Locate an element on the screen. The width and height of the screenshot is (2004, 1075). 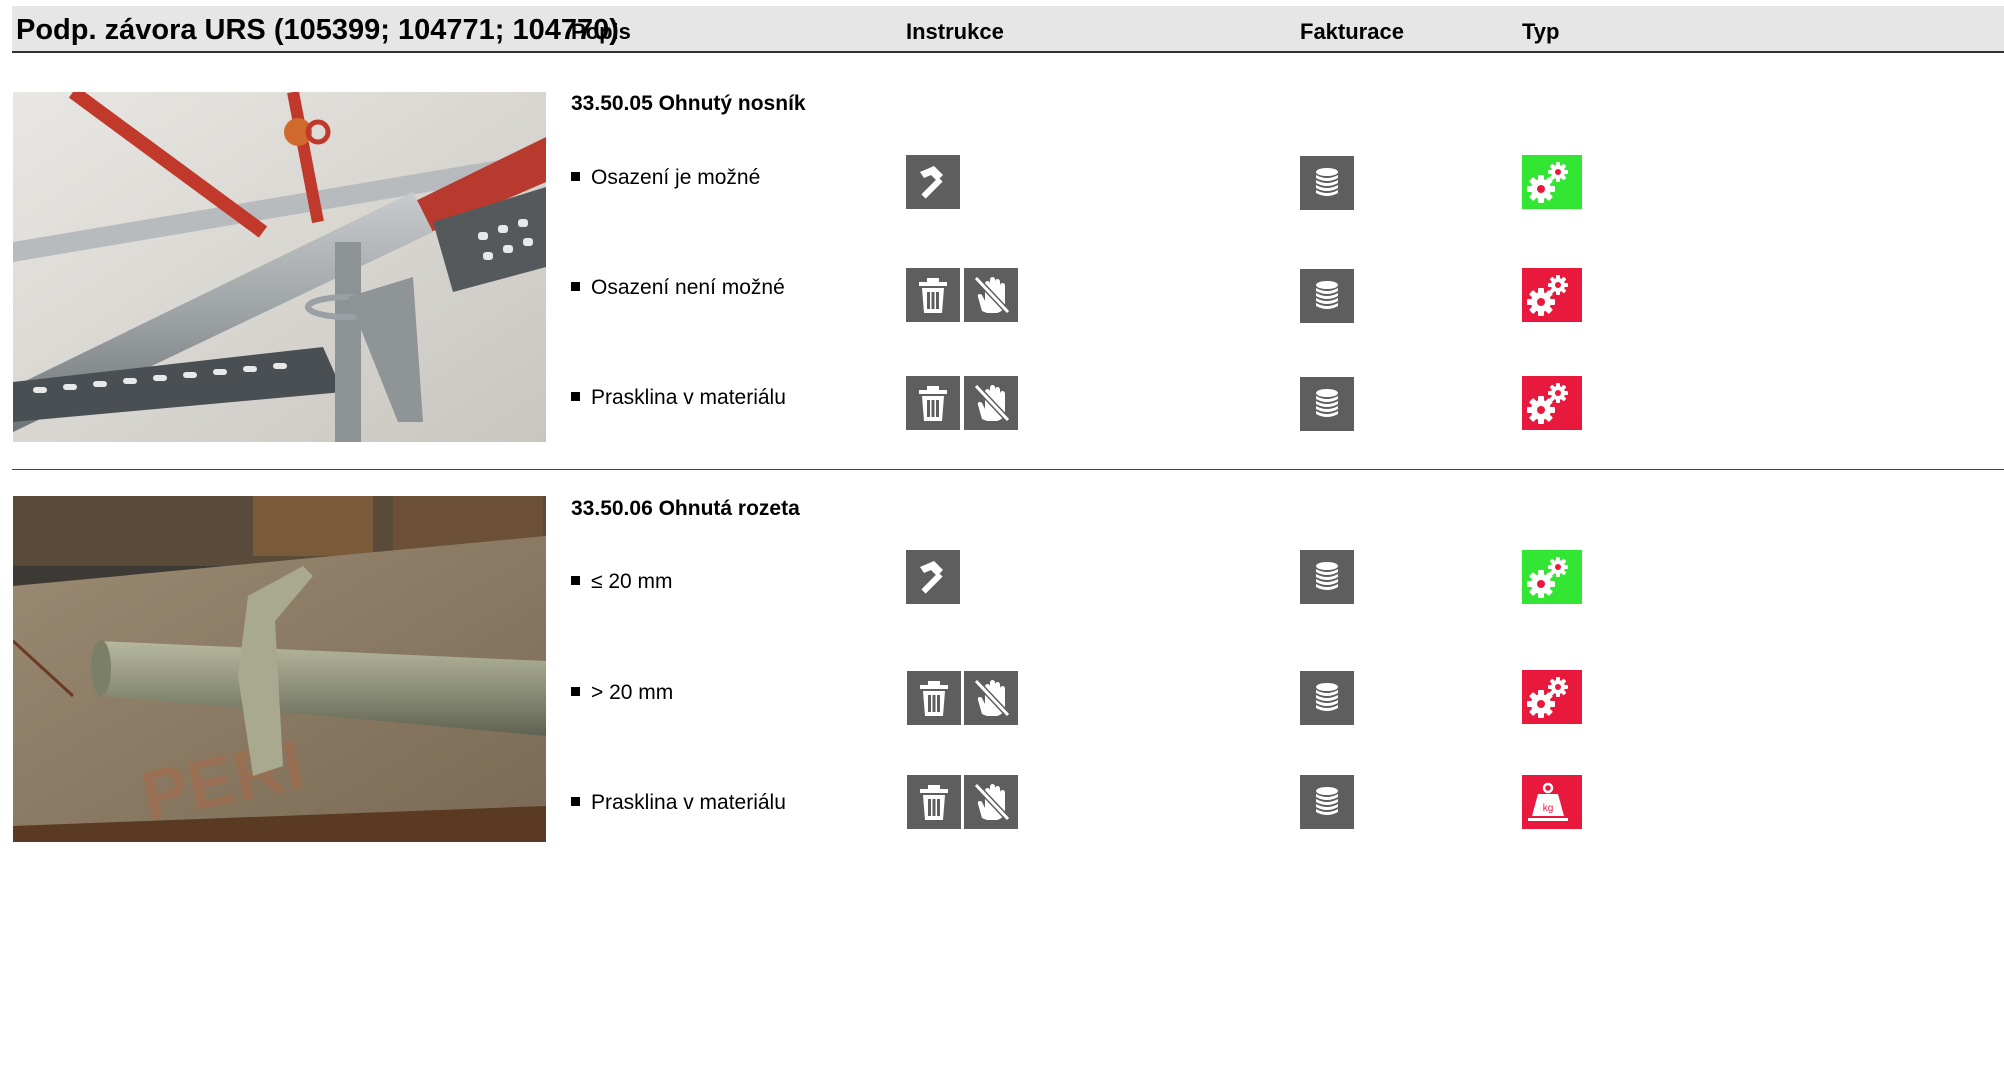
section-divider is located at coordinates (1008, 469).